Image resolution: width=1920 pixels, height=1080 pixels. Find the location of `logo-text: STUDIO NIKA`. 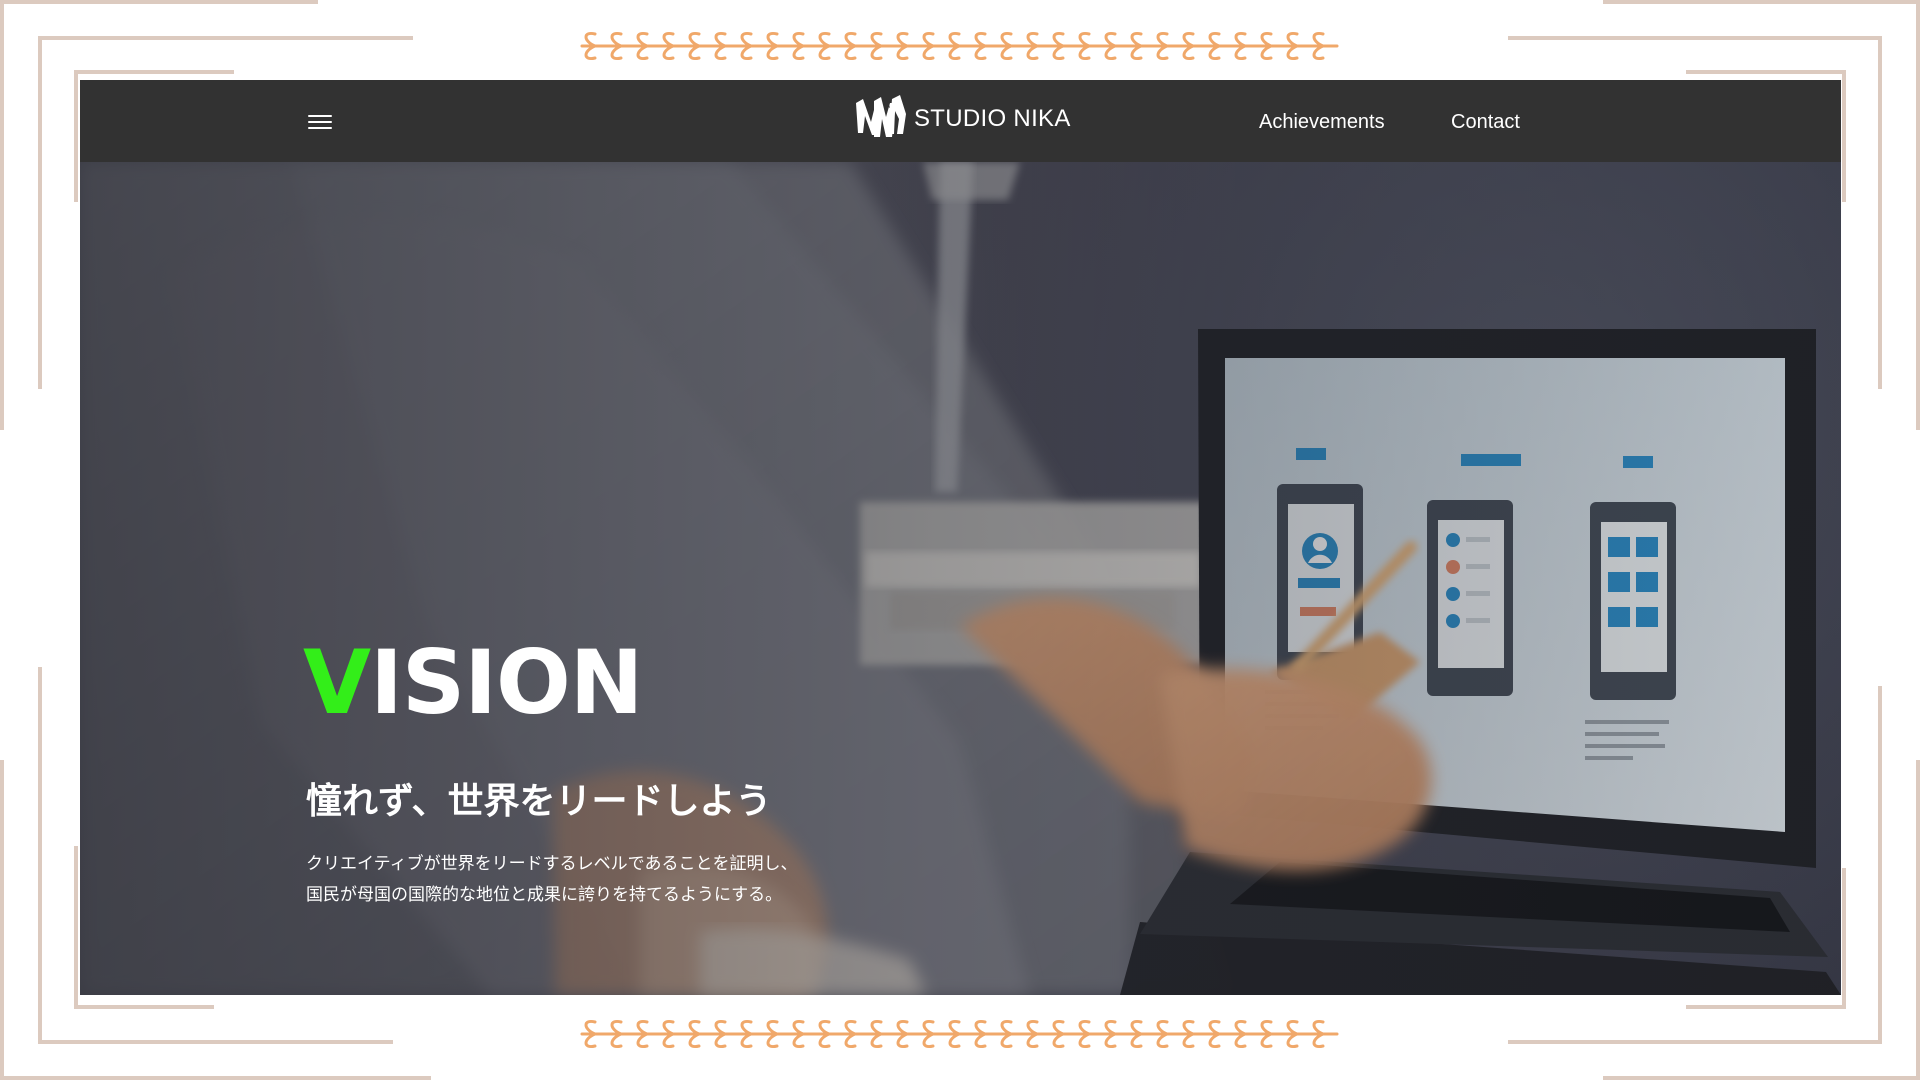

logo-text: STUDIO NIKA is located at coordinates (992, 118).